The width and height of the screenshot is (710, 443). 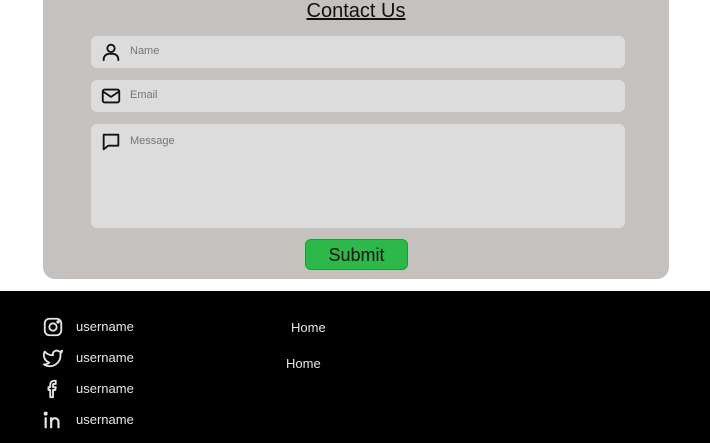 I want to click on social-twitter: username, so click(x=142, y=359).